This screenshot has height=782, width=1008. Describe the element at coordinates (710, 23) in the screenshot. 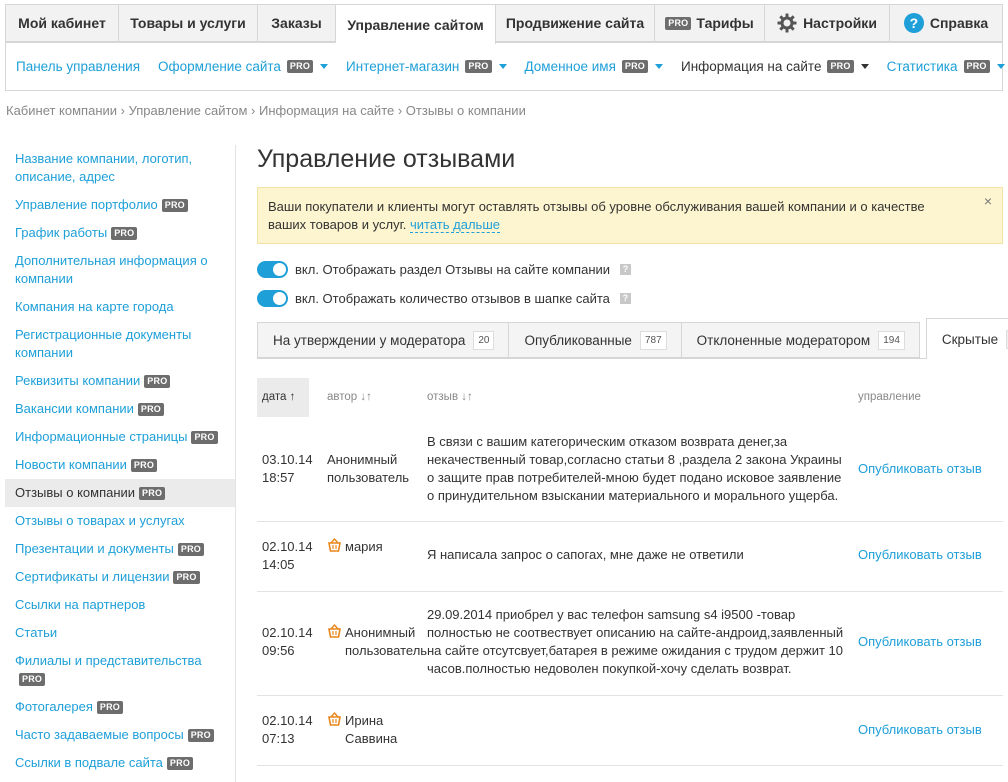

I see `tab-tariffs: PRO Тарифы` at that location.